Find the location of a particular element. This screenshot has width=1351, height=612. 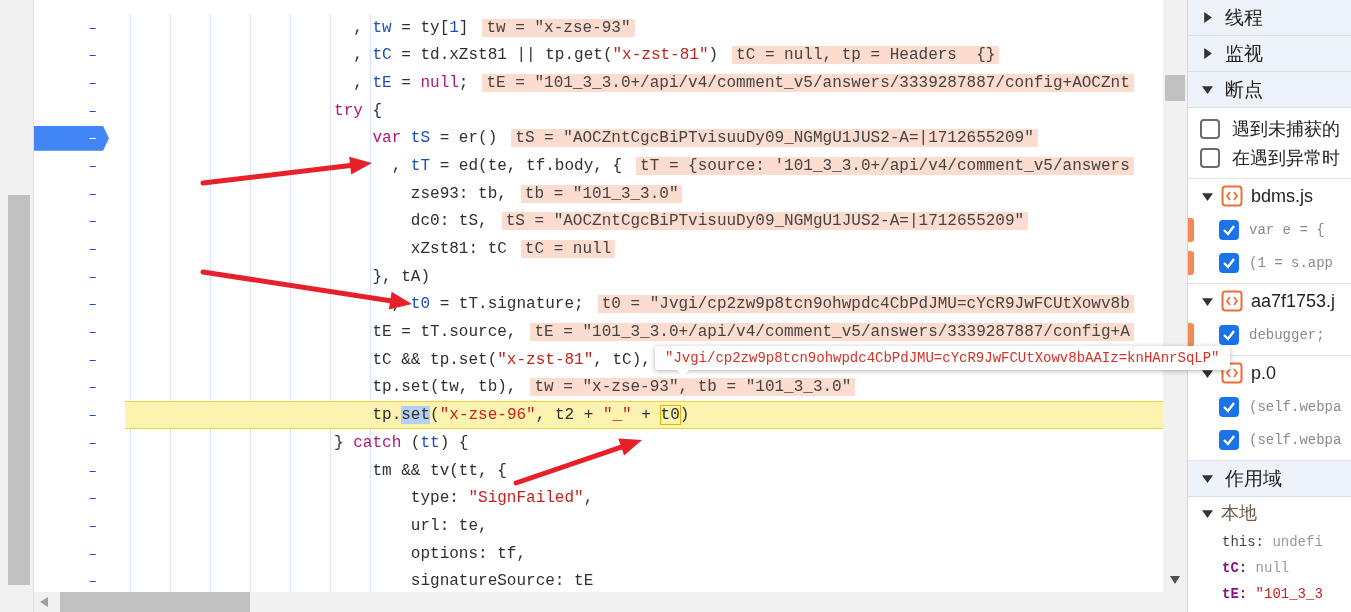

inline-value: t0 = "Jvgi/cp2zw9p8tcn9ohwpdc4CbPdJMU=cYcR9JwFCUtXowv8b is located at coordinates (865, 304).